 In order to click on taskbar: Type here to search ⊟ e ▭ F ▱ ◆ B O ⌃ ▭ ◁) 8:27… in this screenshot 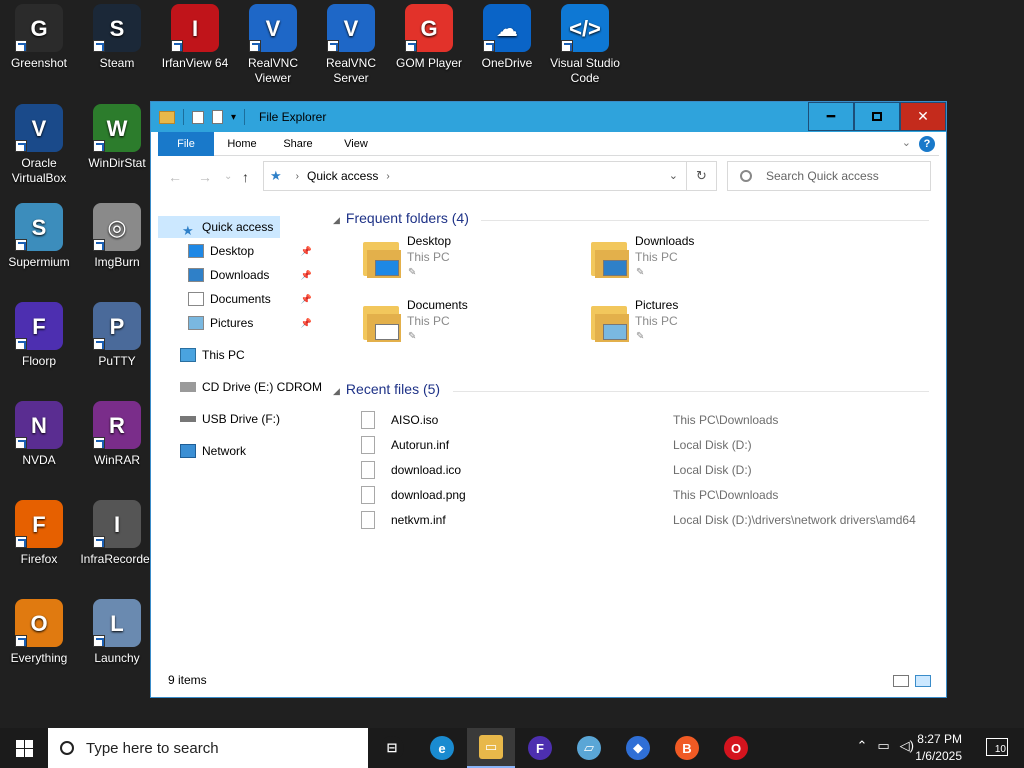, I will do `click(512, 748)`.